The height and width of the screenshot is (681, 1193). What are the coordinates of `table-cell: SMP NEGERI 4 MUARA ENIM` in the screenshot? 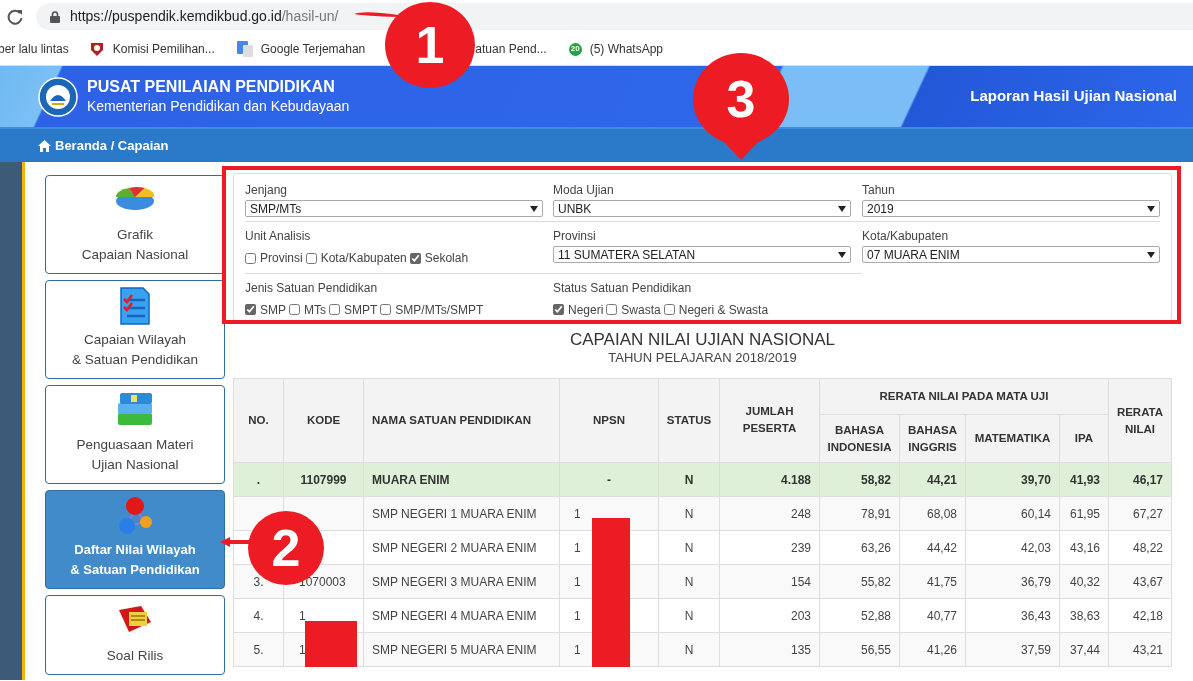 It's located at (461, 615).